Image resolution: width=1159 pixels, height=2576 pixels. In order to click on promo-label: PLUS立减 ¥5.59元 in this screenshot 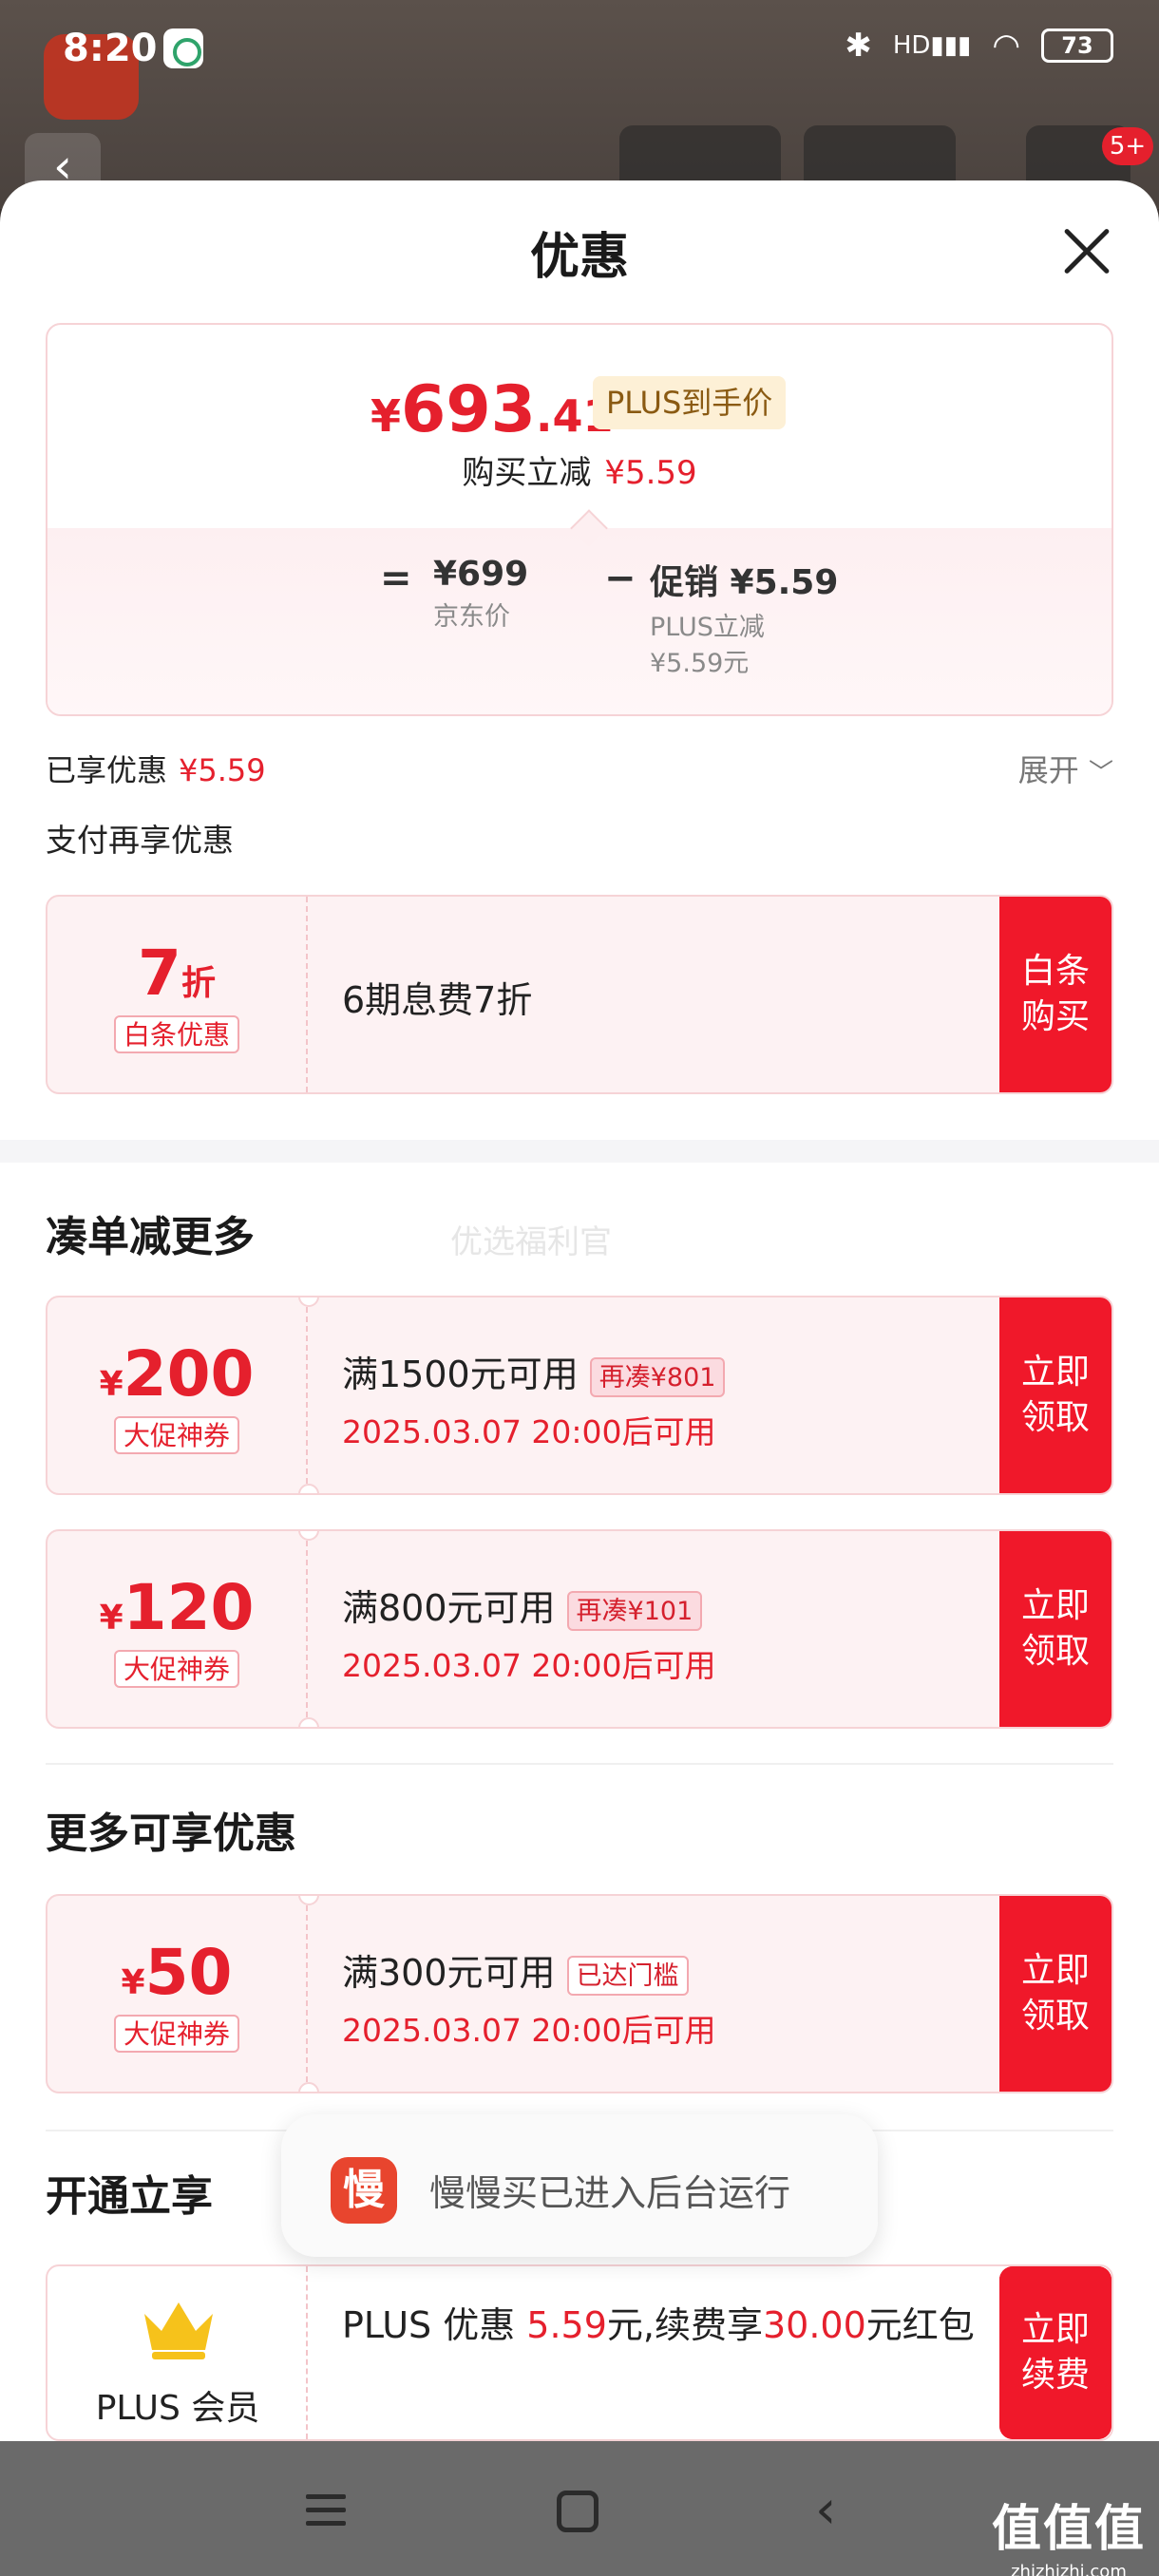, I will do `click(707, 645)`.